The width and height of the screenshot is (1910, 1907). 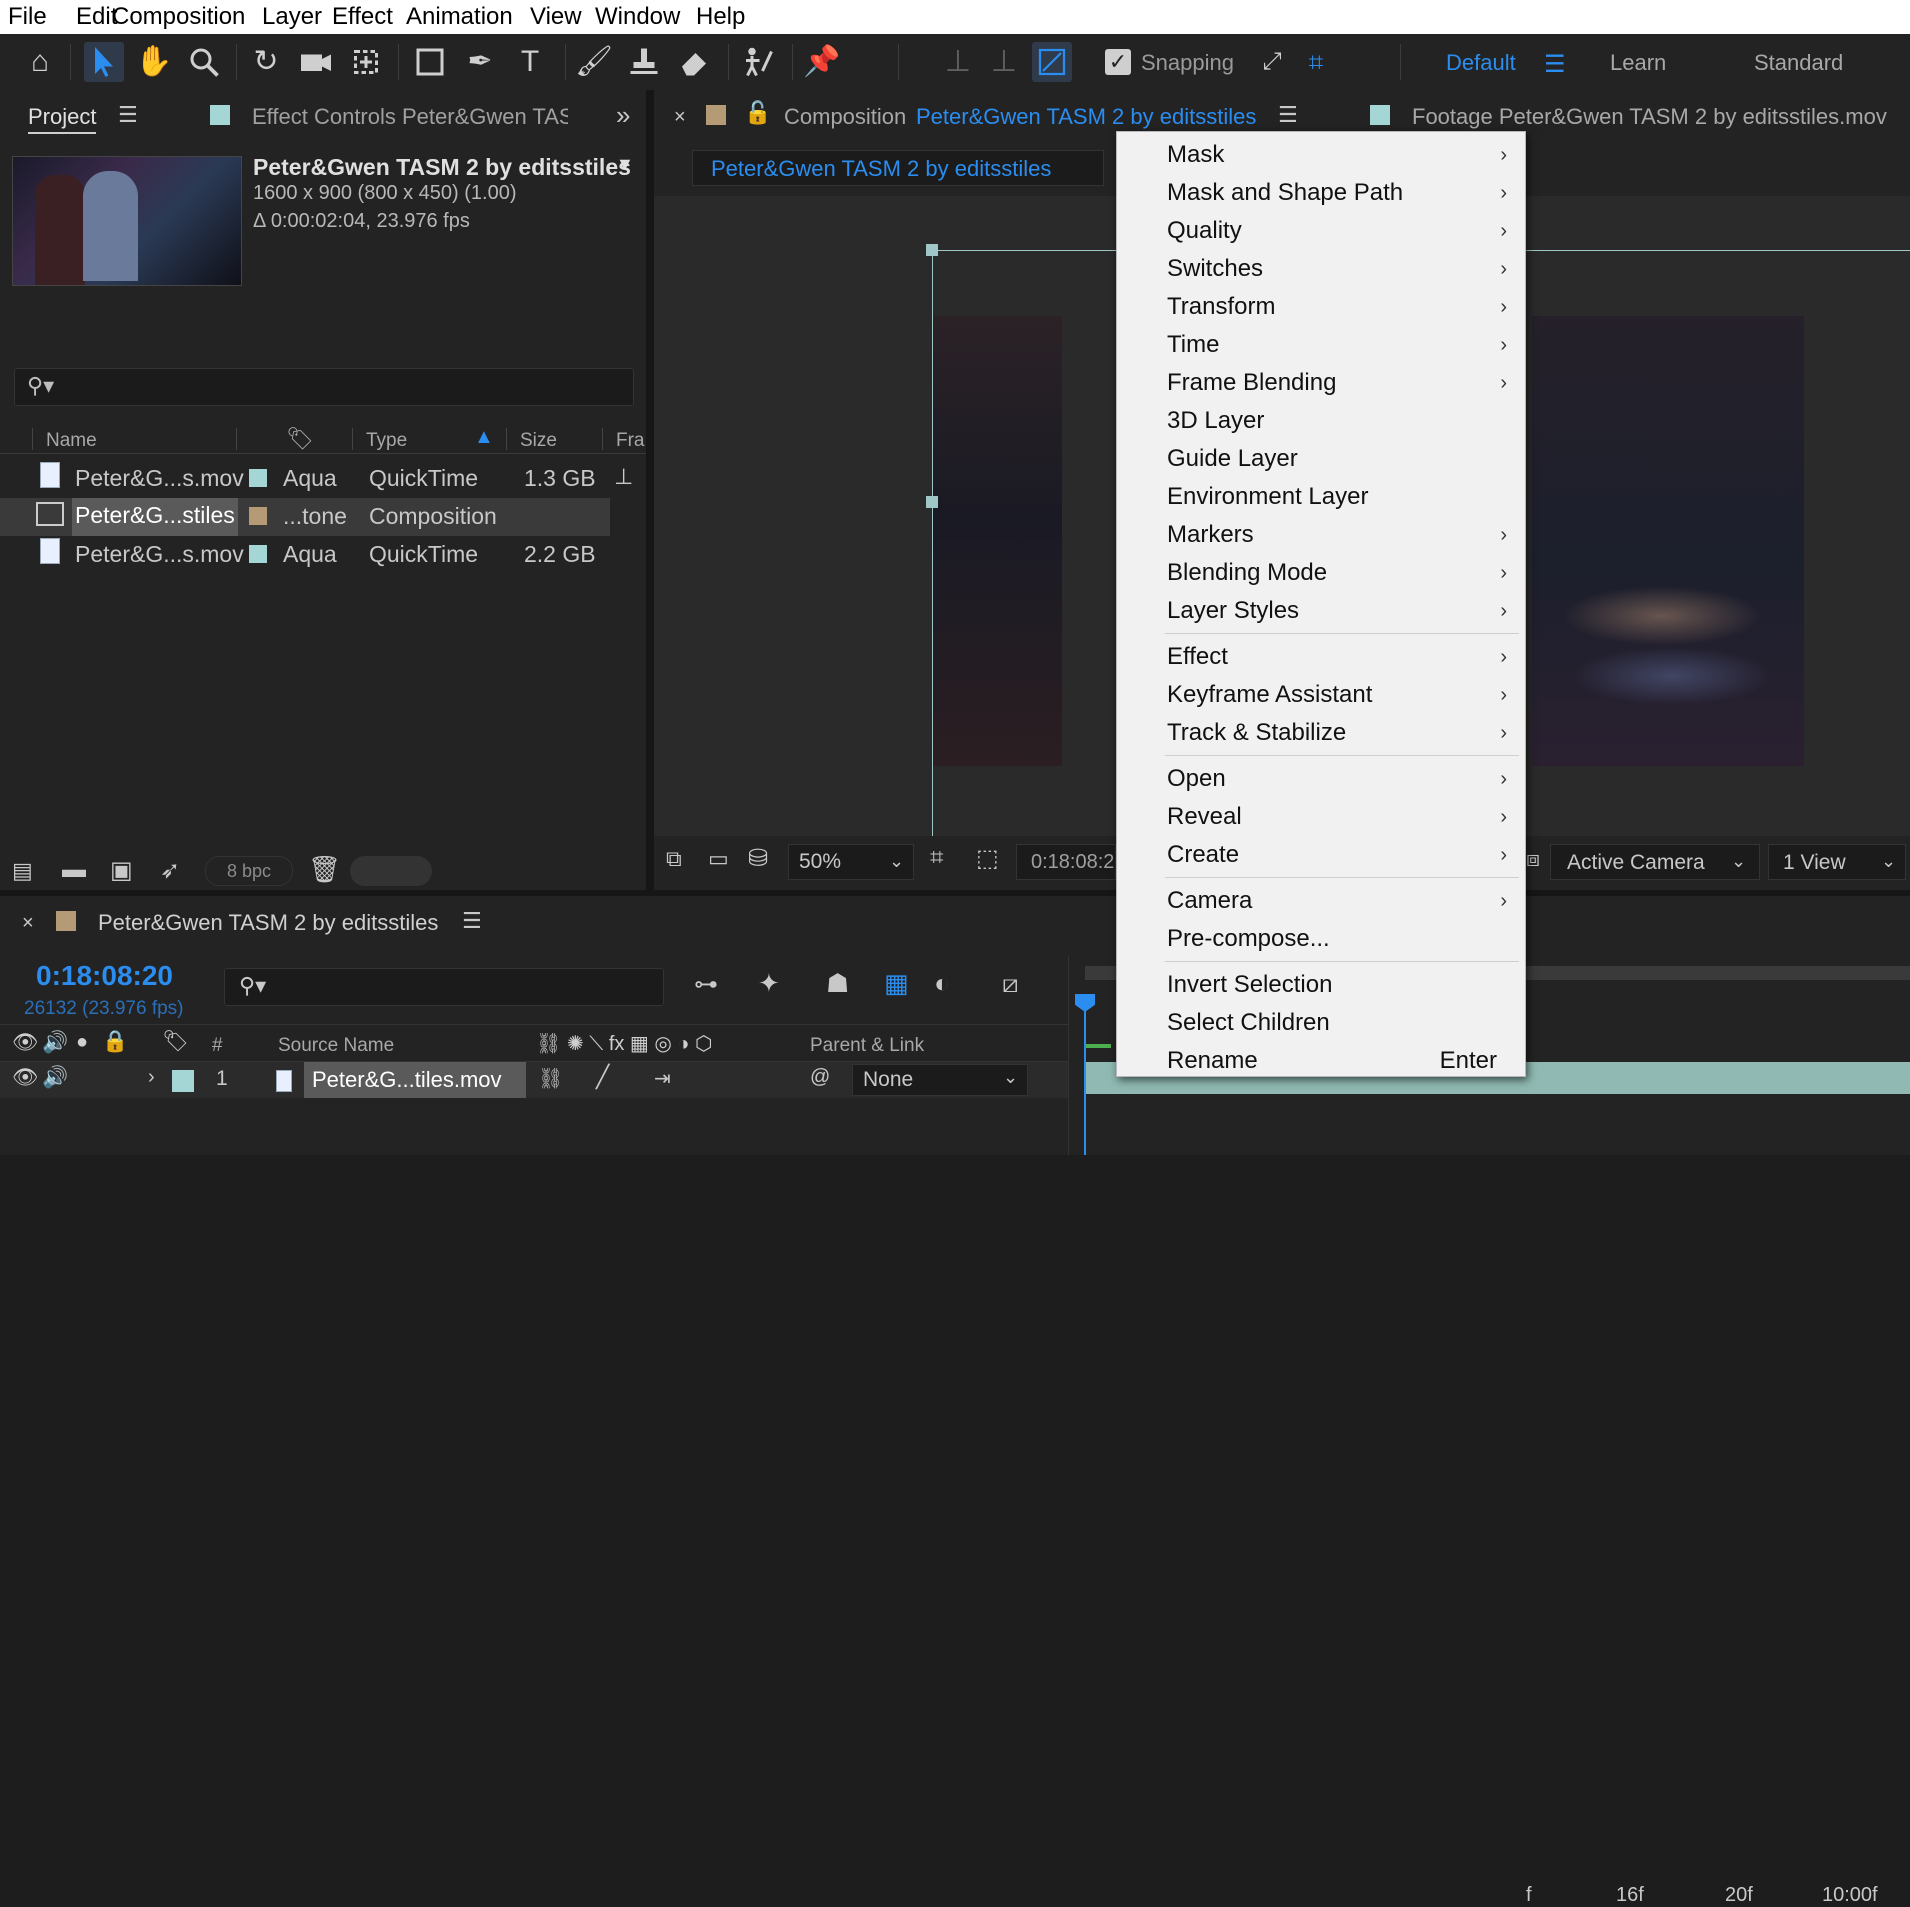 I want to click on thumbnail-slider, so click(x=391, y=871).